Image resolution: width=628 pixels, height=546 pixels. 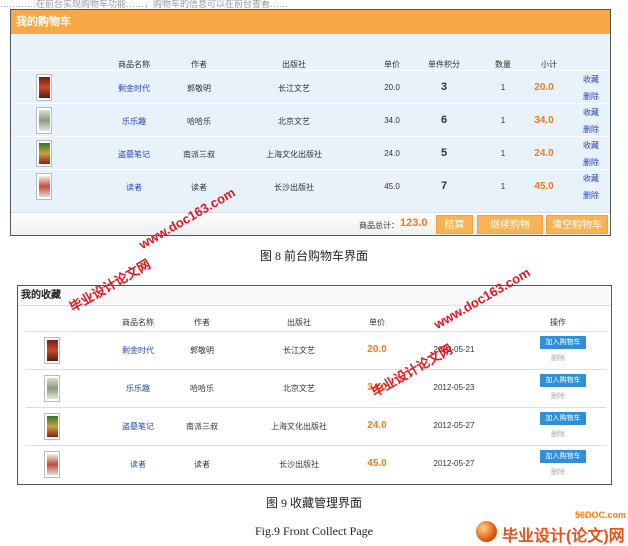 What do you see at coordinates (414, 223) in the screenshot?
I see `total-value: 123.0` at bounding box center [414, 223].